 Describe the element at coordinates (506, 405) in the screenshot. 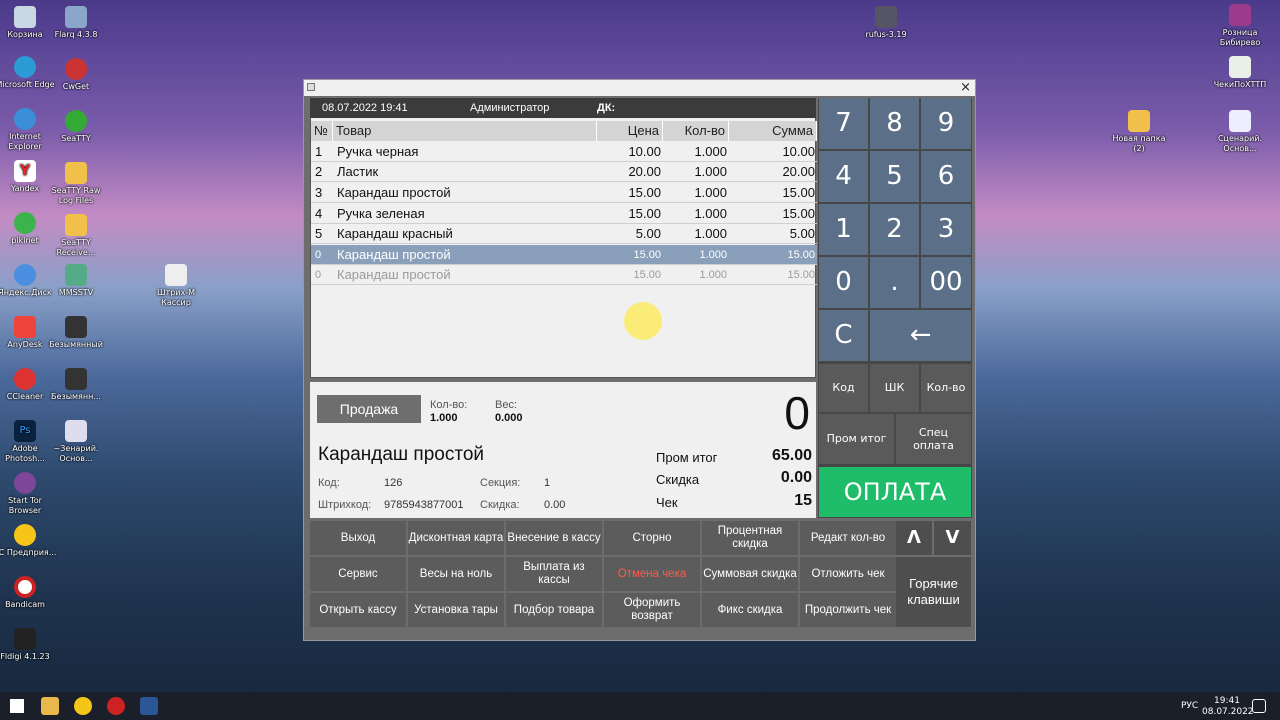

I see `weight-label: Вес:` at that location.